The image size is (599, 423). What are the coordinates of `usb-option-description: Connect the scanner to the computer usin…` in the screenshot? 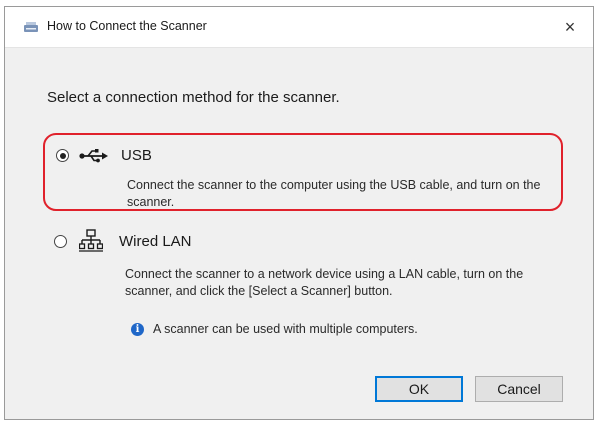 It's located at (334, 193).